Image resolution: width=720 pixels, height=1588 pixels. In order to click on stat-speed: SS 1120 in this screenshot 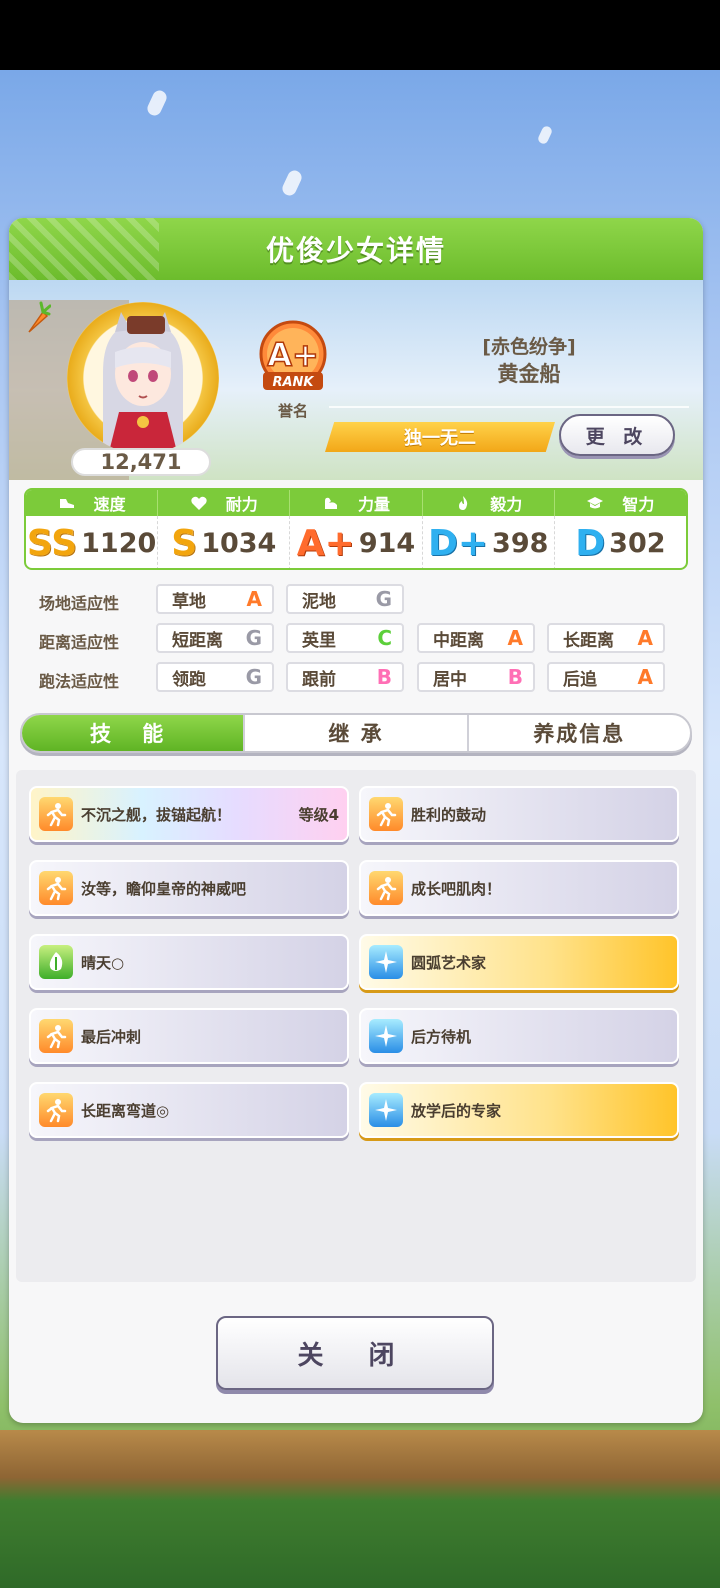, I will do `click(92, 542)`.